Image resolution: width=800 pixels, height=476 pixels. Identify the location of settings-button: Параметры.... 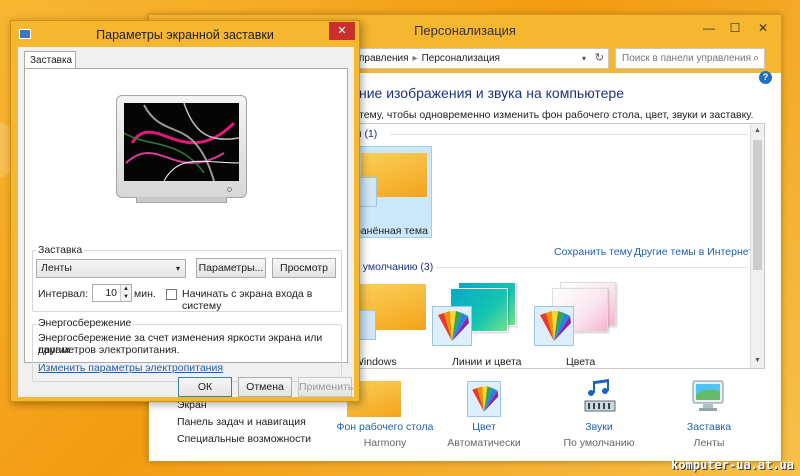
(231, 268).